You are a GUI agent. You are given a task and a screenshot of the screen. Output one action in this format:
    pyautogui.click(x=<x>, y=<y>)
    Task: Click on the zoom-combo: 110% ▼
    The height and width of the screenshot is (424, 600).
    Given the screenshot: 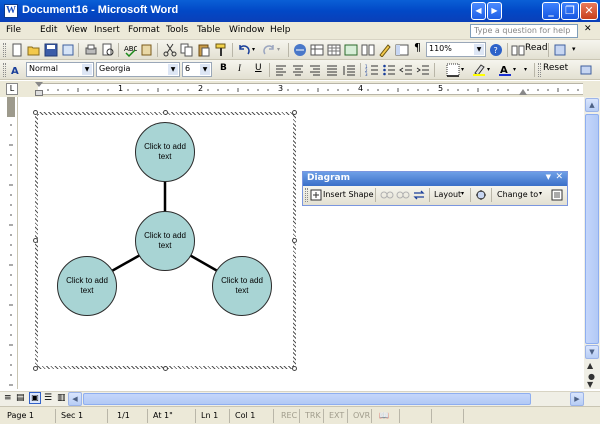 What is the action you would take?
    pyautogui.click(x=456, y=49)
    